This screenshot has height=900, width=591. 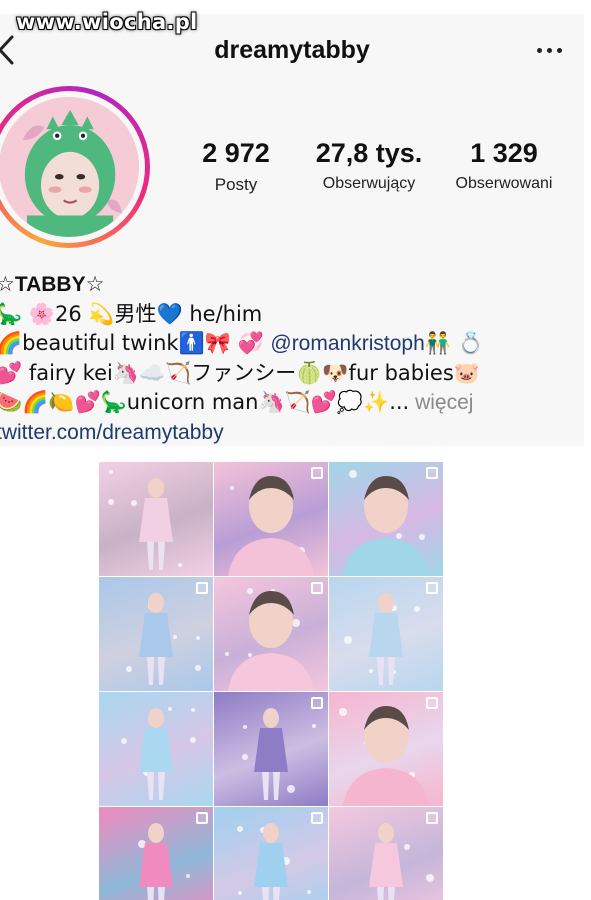 I want to click on bio-website-link: twitter.com/dreamytabby, so click(x=293, y=433).